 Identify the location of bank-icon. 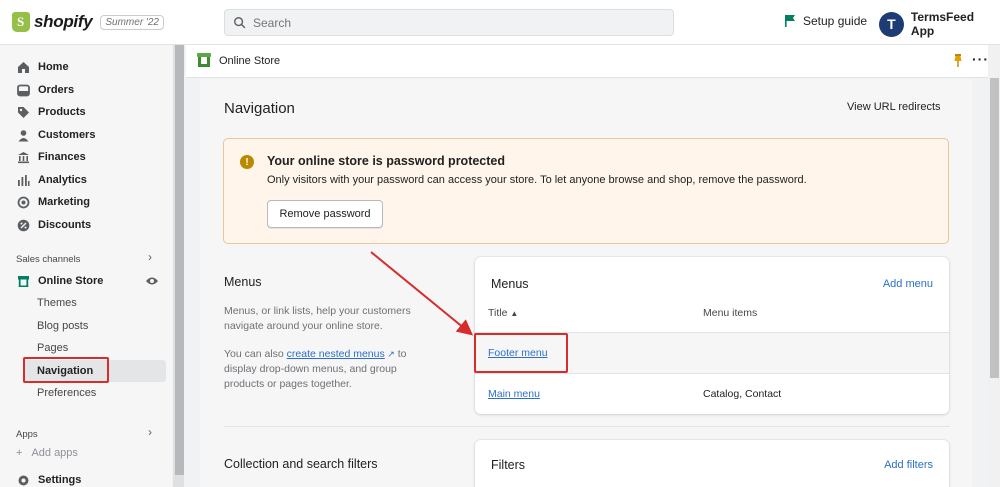
(23, 157).